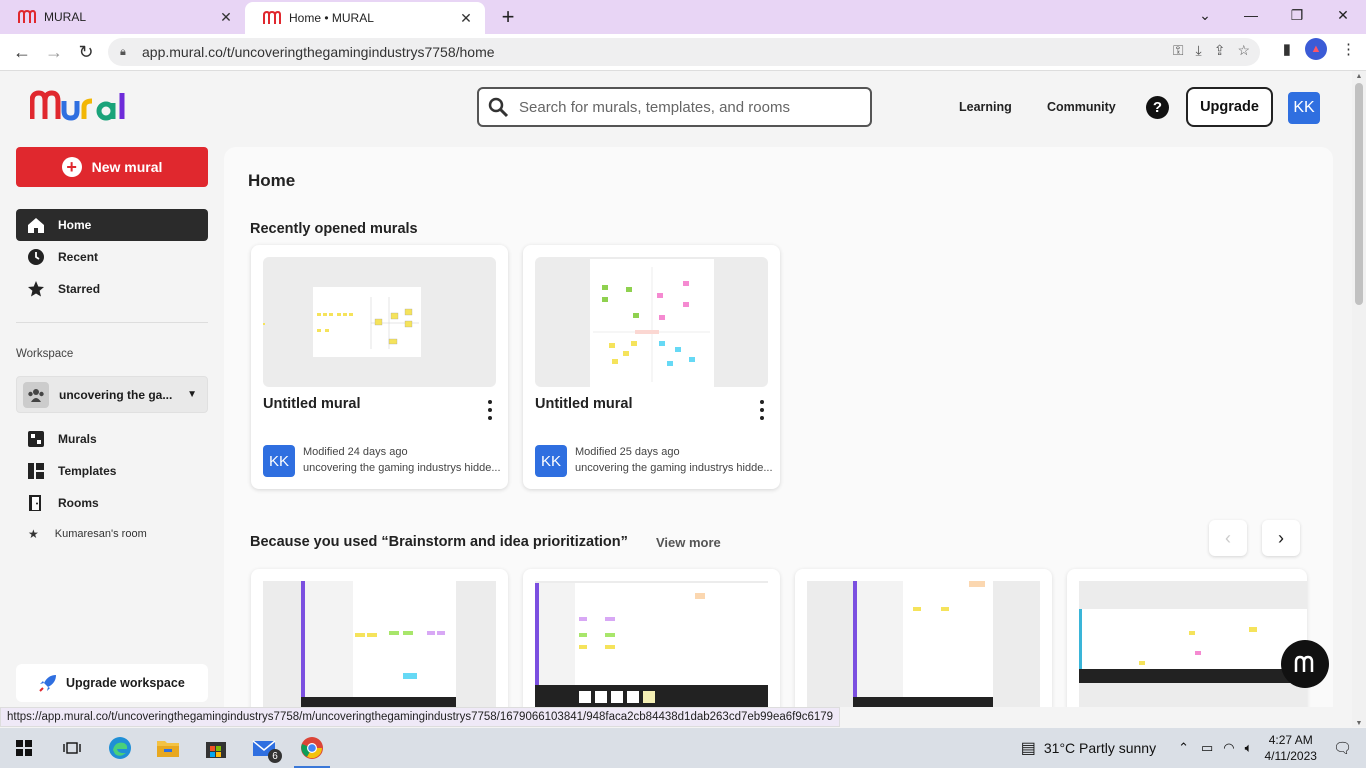  What do you see at coordinates (1183, 748) in the screenshot?
I see `chevron-up-icon: ⌃` at bounding box center [1183, 748].